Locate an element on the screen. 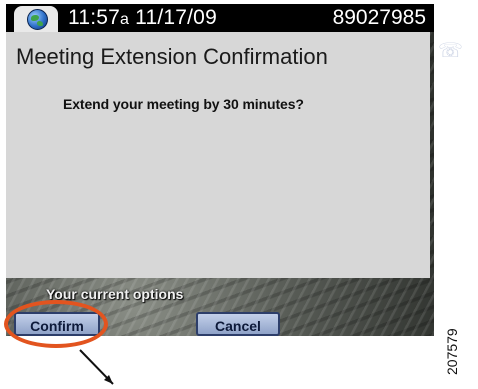  callout-arrow is located at coordinates (96, 367).